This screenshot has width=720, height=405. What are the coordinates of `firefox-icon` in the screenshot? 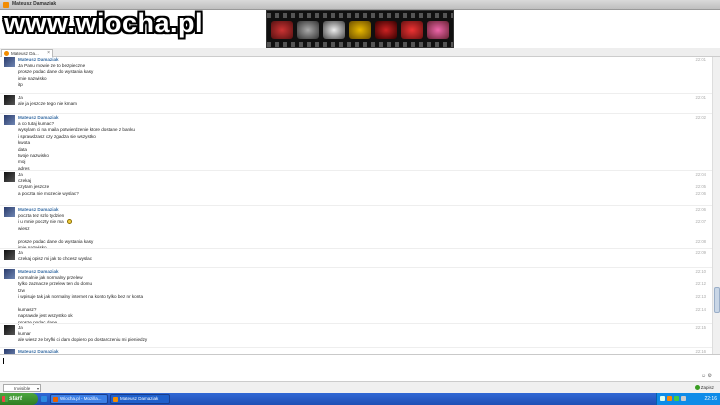 It's located at (55, 399).